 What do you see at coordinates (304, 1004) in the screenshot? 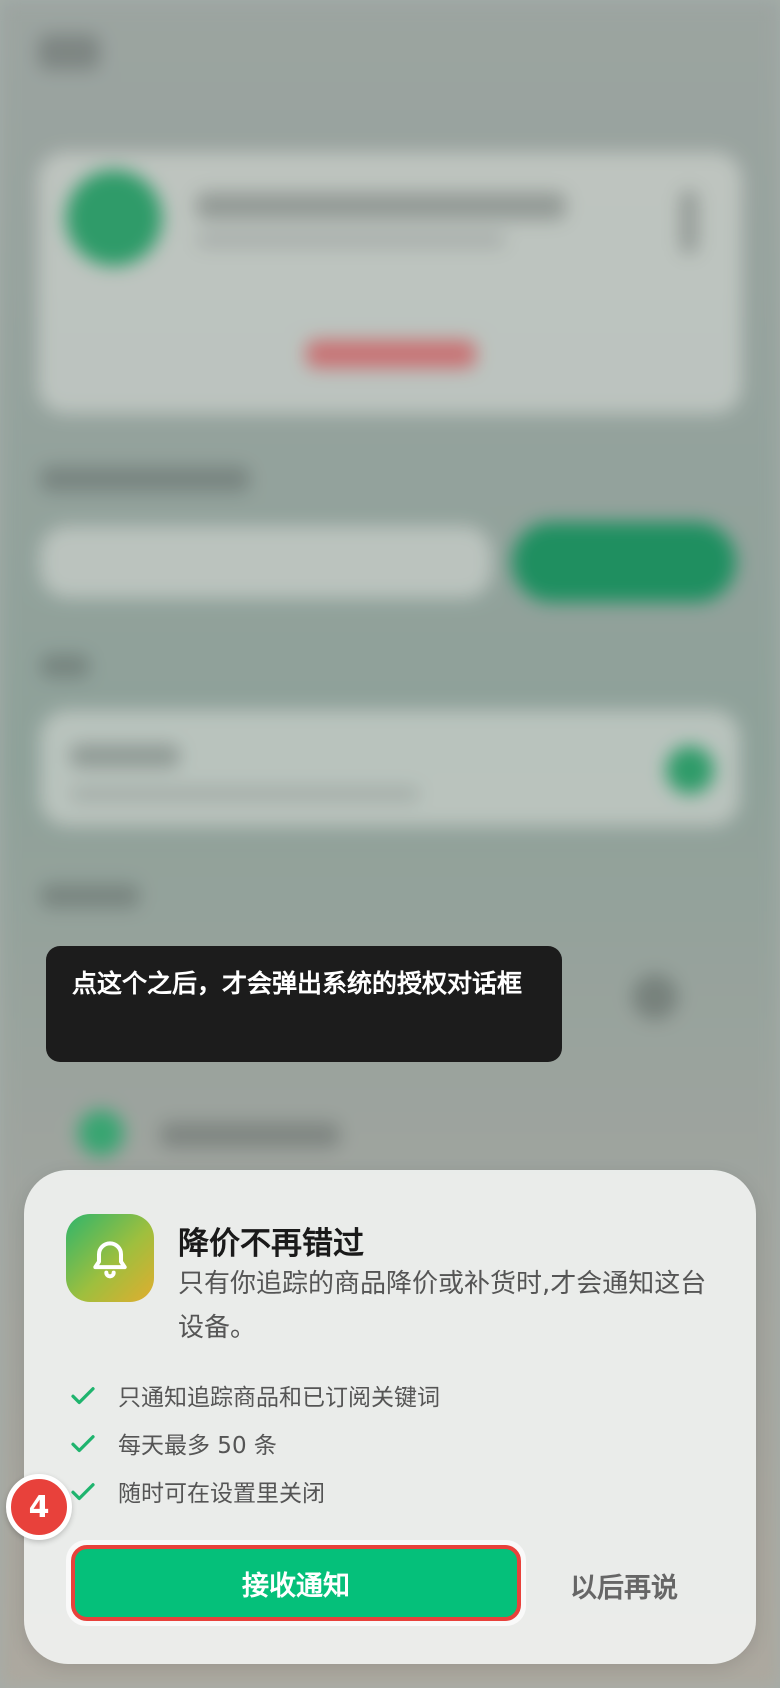
I see `hint-tooltip: 点这个之后，才会弹出系统的授权对话框` at bounding box center [304, 1004].